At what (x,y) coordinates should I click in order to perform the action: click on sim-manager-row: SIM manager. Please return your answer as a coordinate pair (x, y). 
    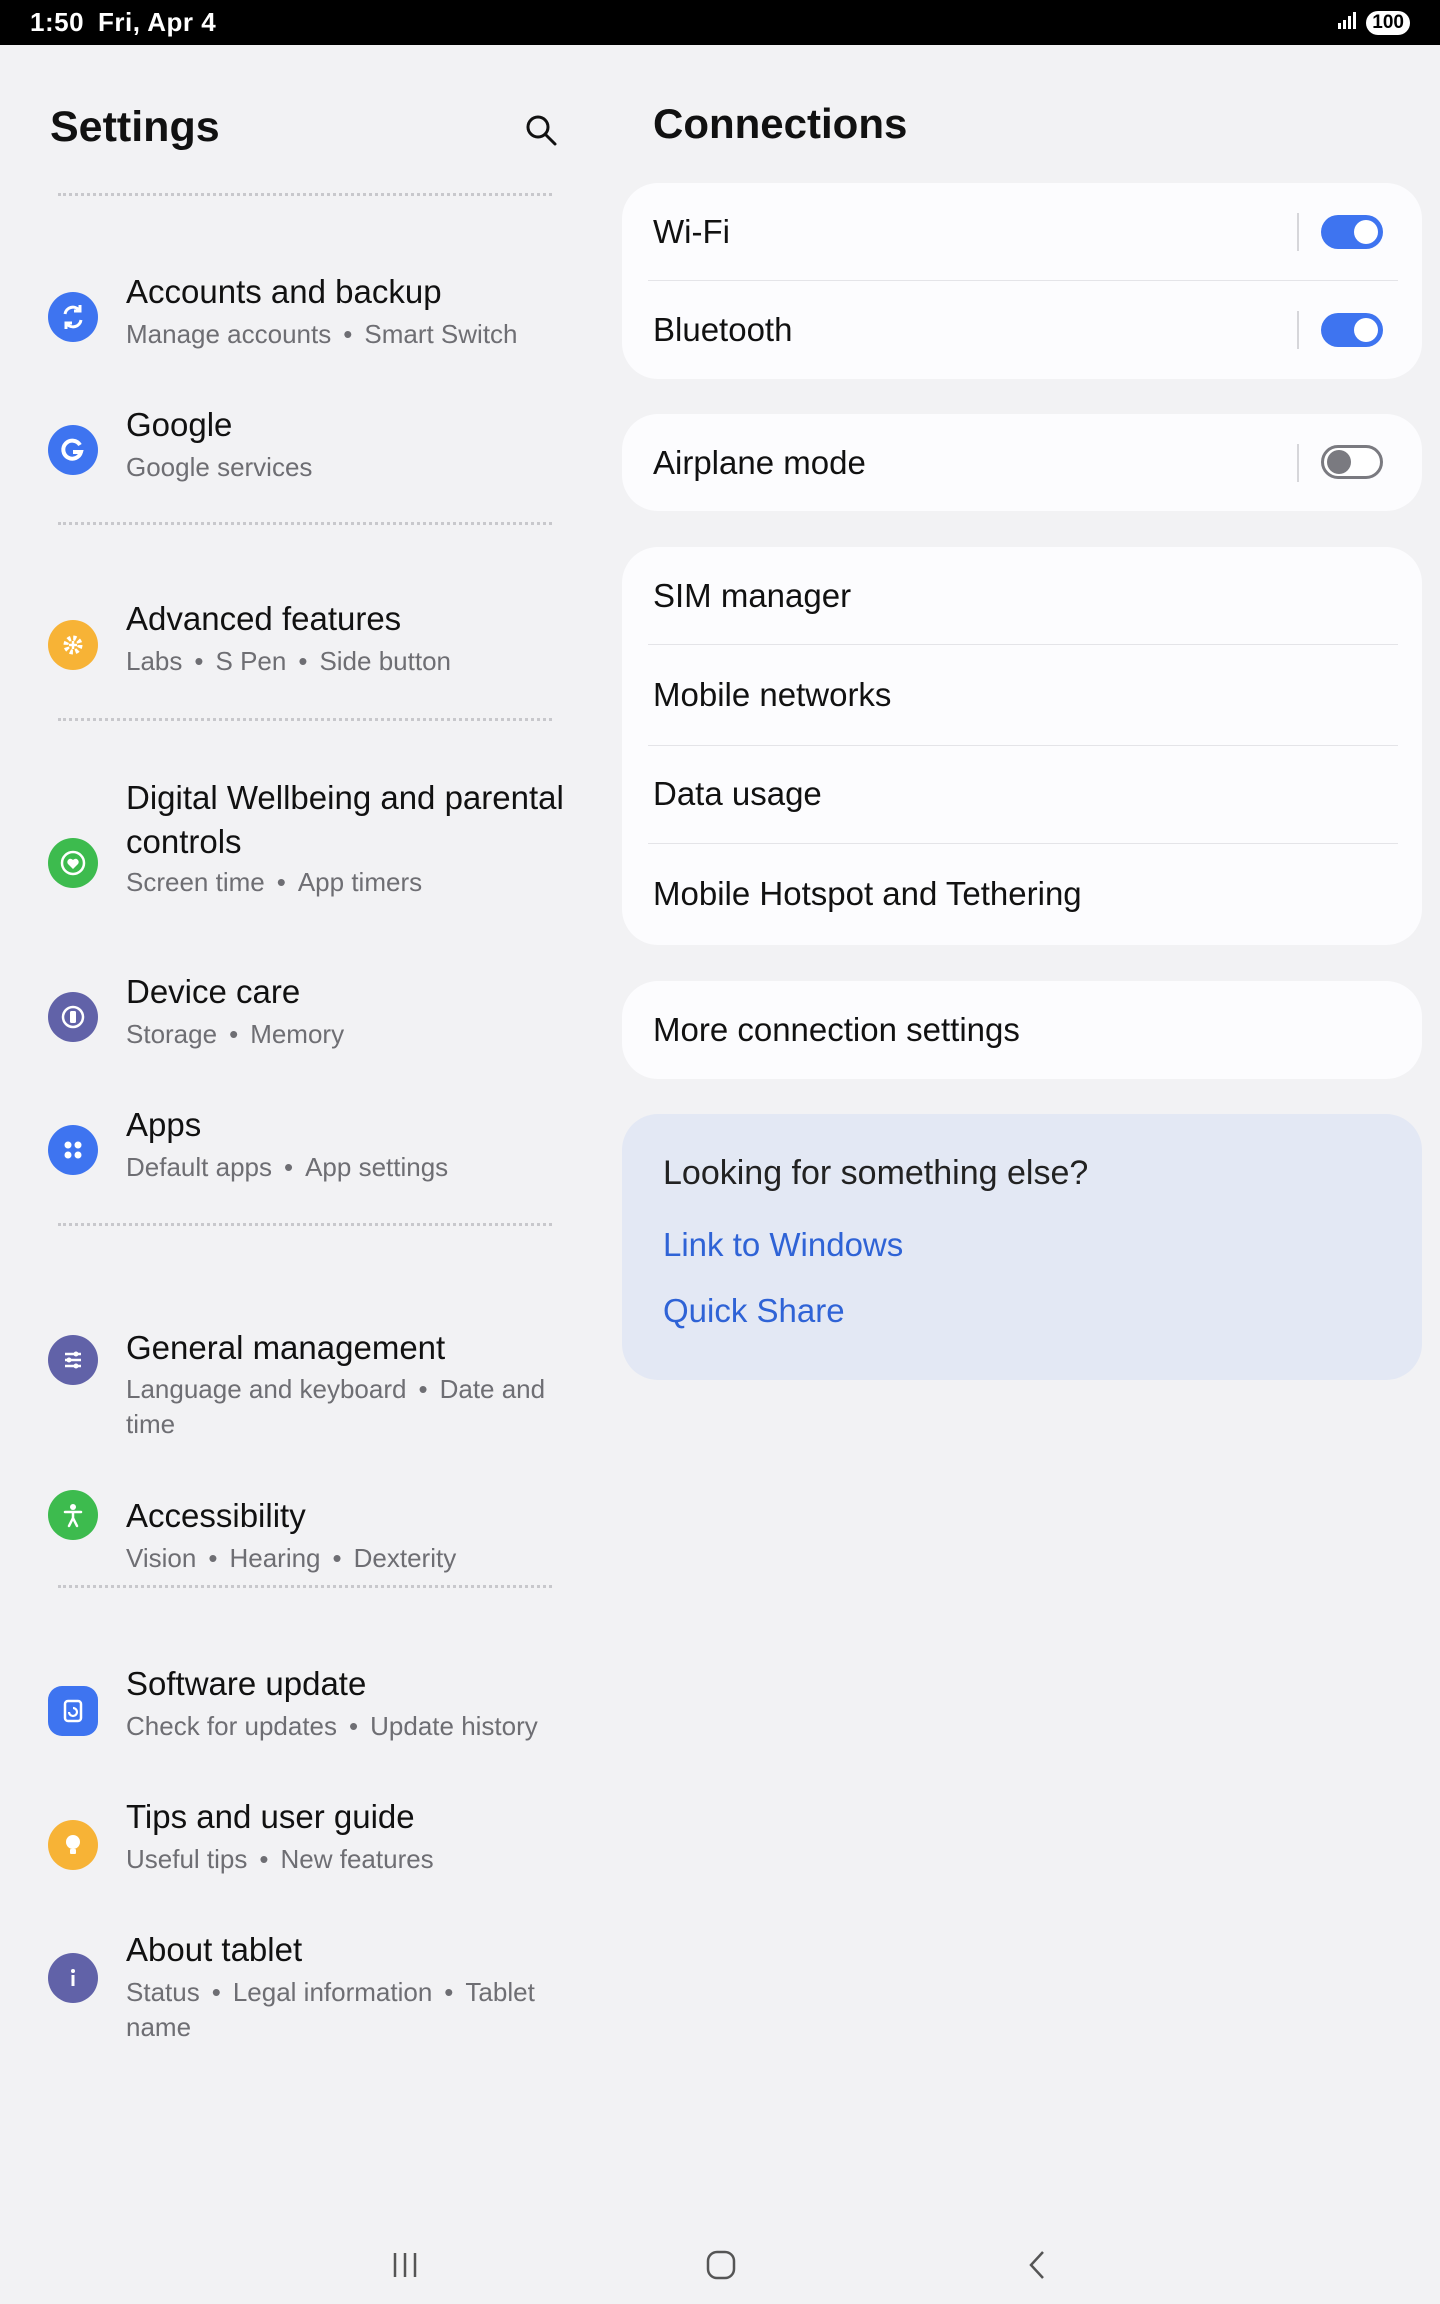
    Looking at the image, I should click on (1022, 596).